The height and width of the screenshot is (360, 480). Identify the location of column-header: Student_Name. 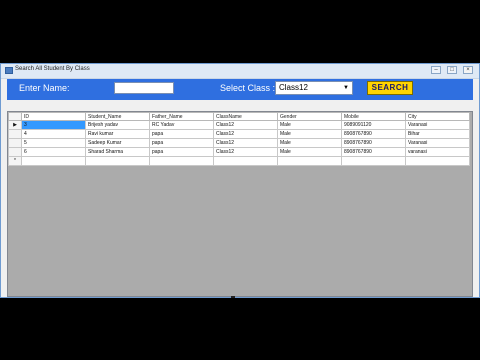
(117, 116).